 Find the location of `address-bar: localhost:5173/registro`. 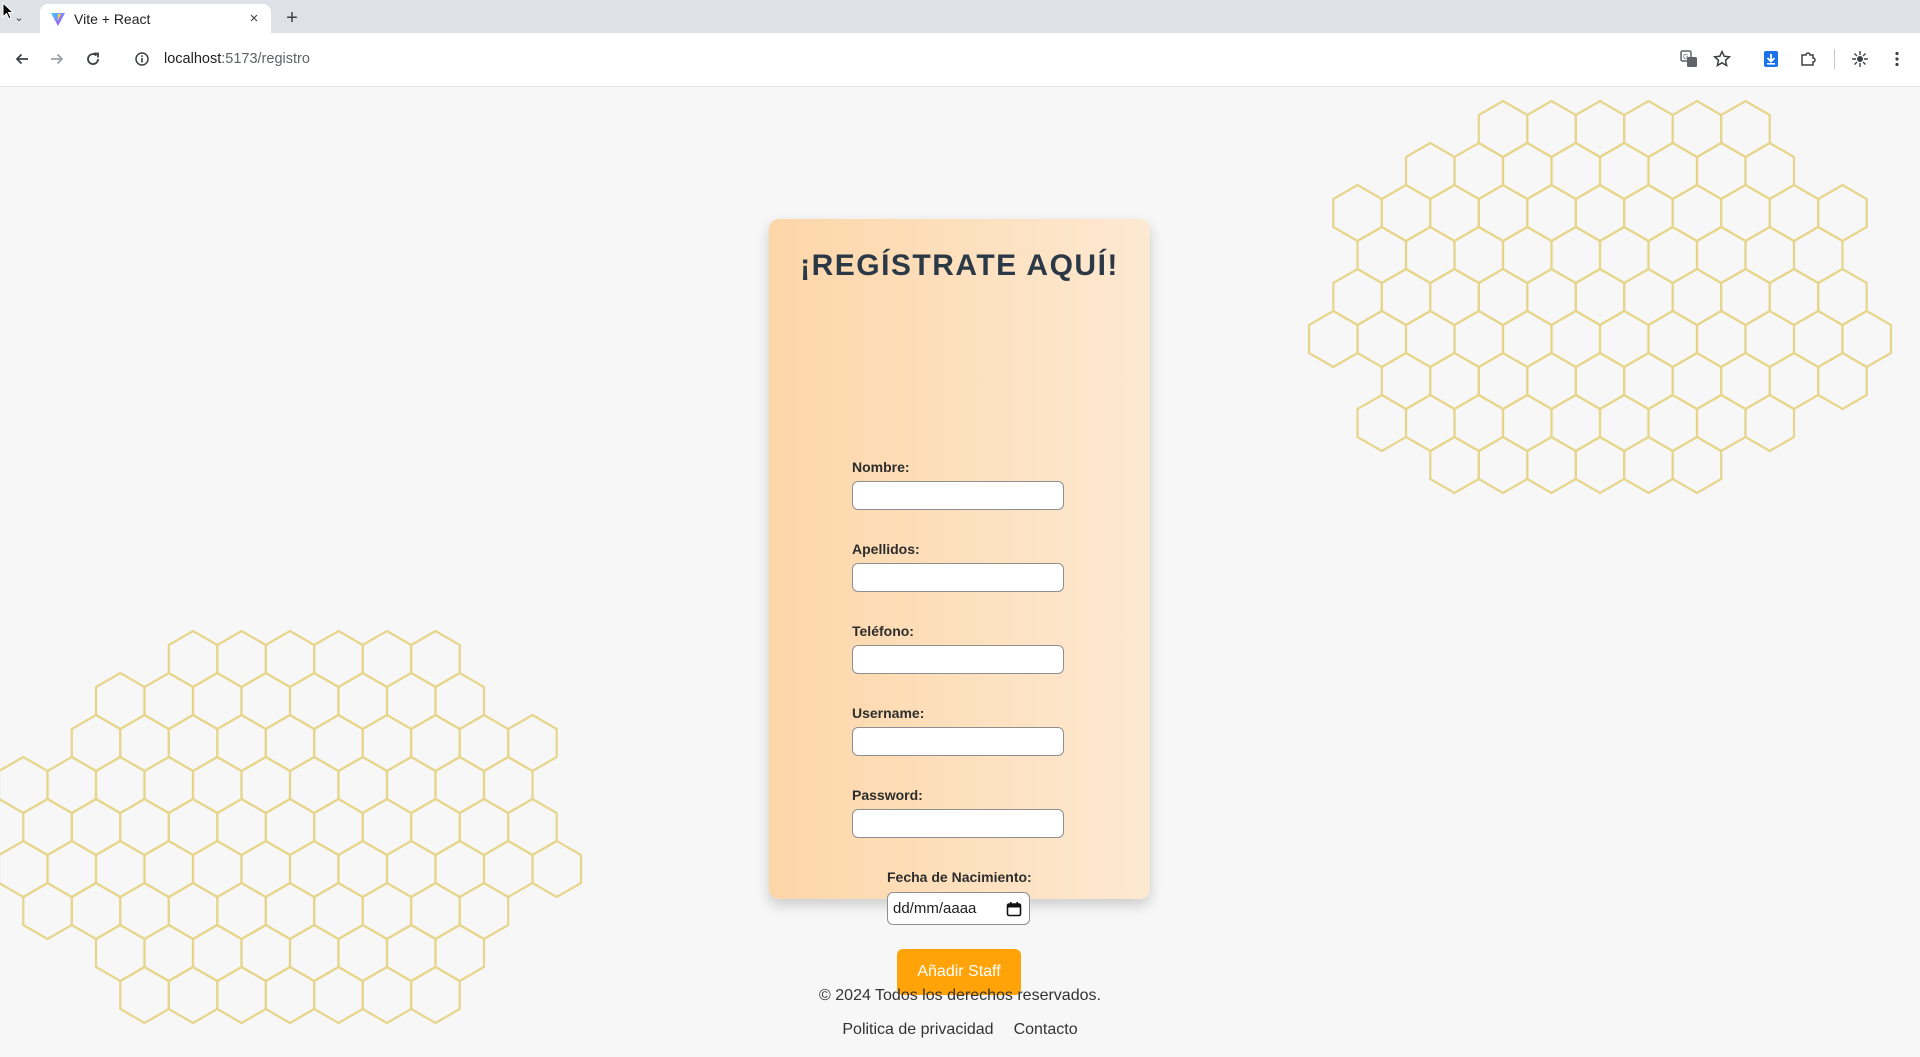

address-bar: localhost:5173/registro is located at coordinates (909, 59).